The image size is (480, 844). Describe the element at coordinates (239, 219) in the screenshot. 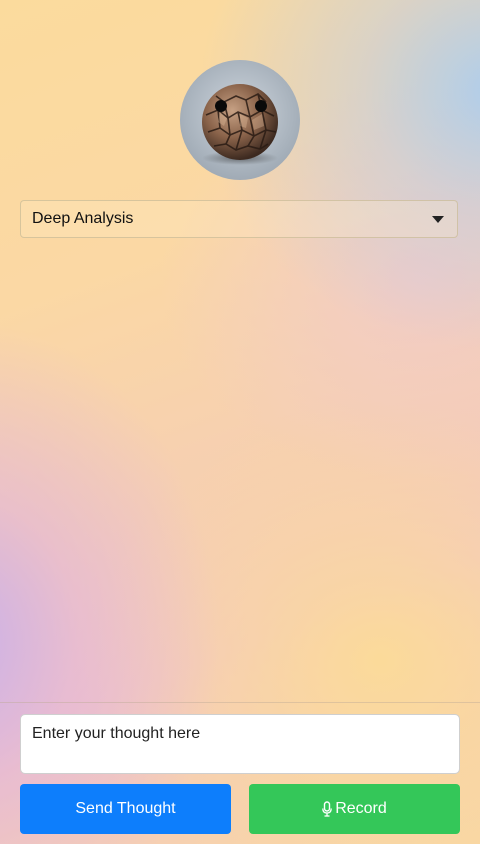

I see `mode-select: Deep Analysis` at that location.